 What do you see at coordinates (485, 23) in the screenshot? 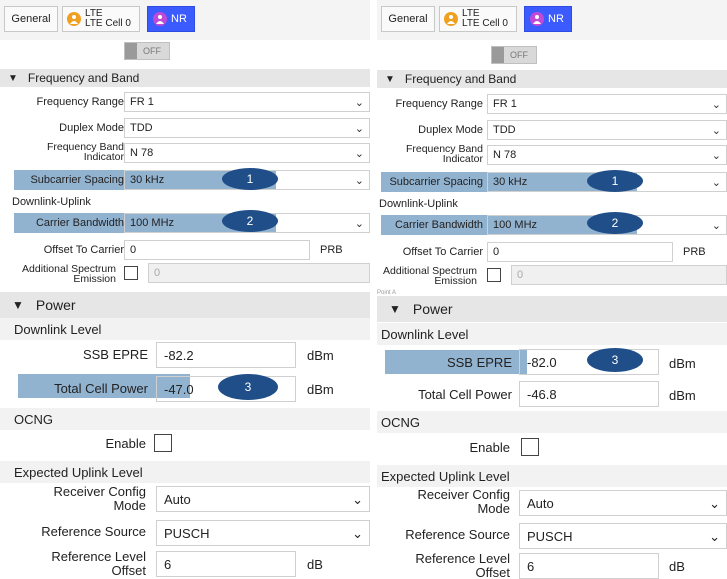
I see `tab-lte-cell-label: LTE Cell 0` at bounding box center [485, 23].